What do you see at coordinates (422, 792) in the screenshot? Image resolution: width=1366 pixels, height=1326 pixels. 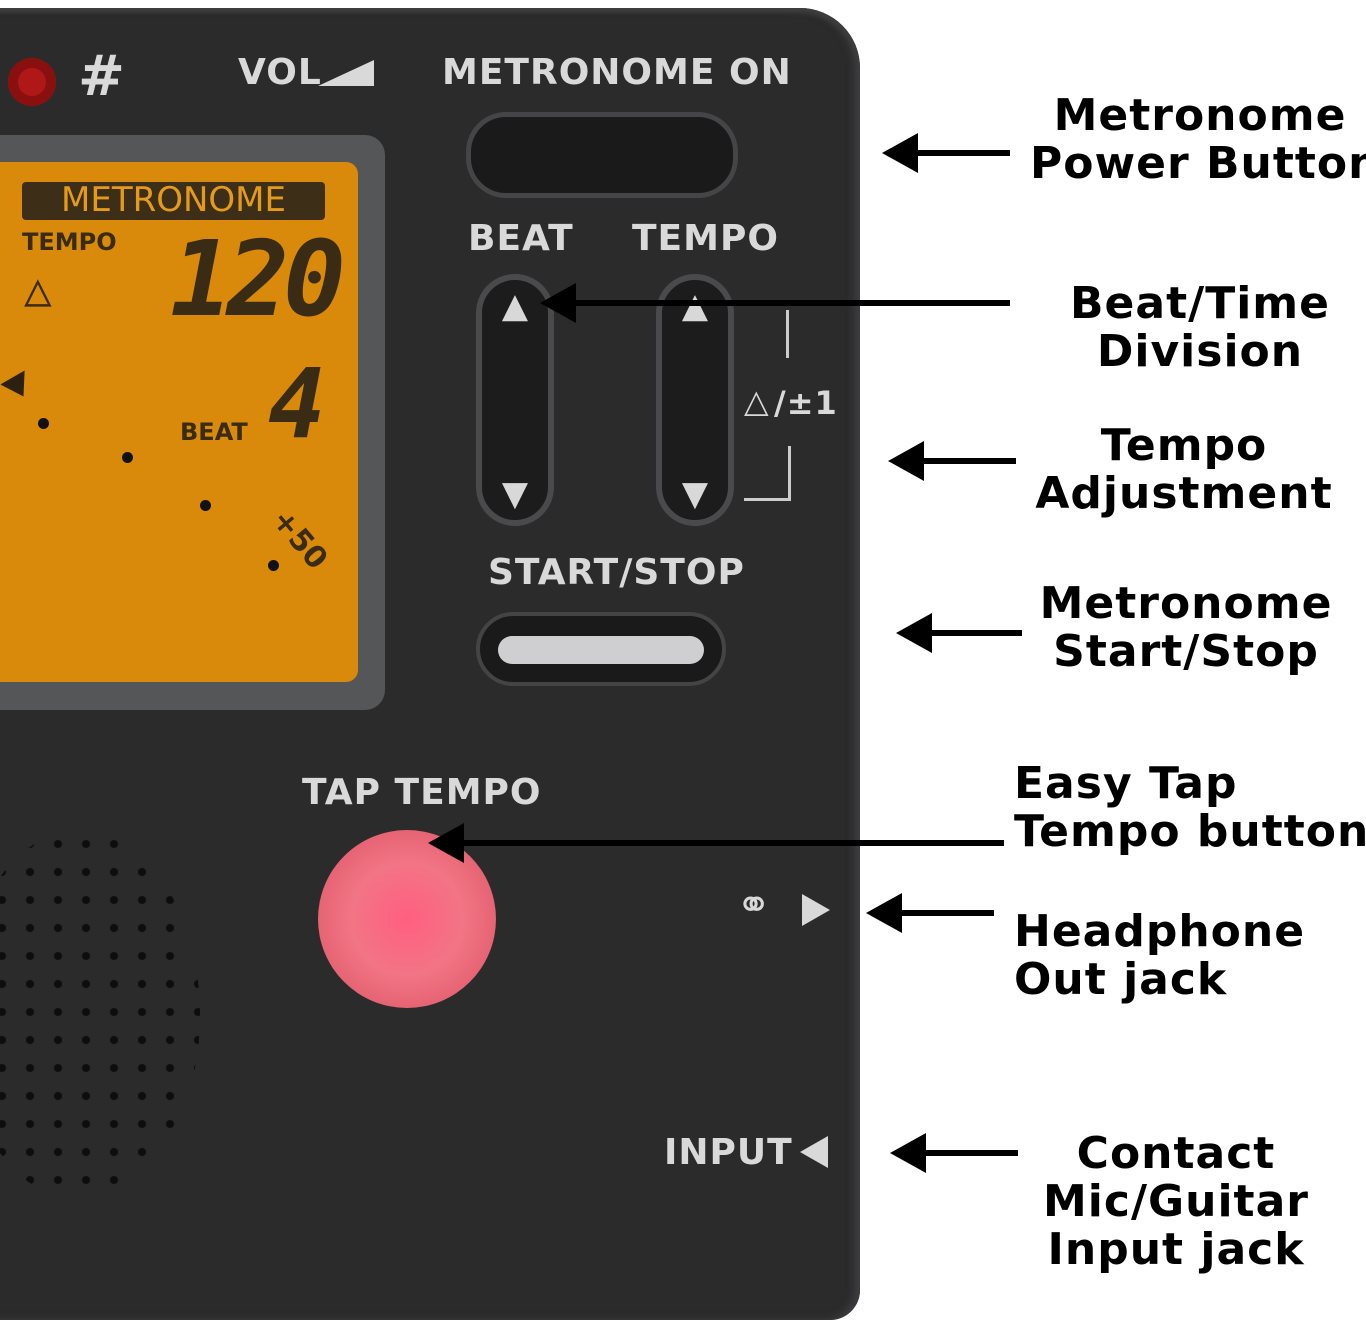 I see `tap-tempo-label: TAP TEMPO` at bounding box center [422, 792].